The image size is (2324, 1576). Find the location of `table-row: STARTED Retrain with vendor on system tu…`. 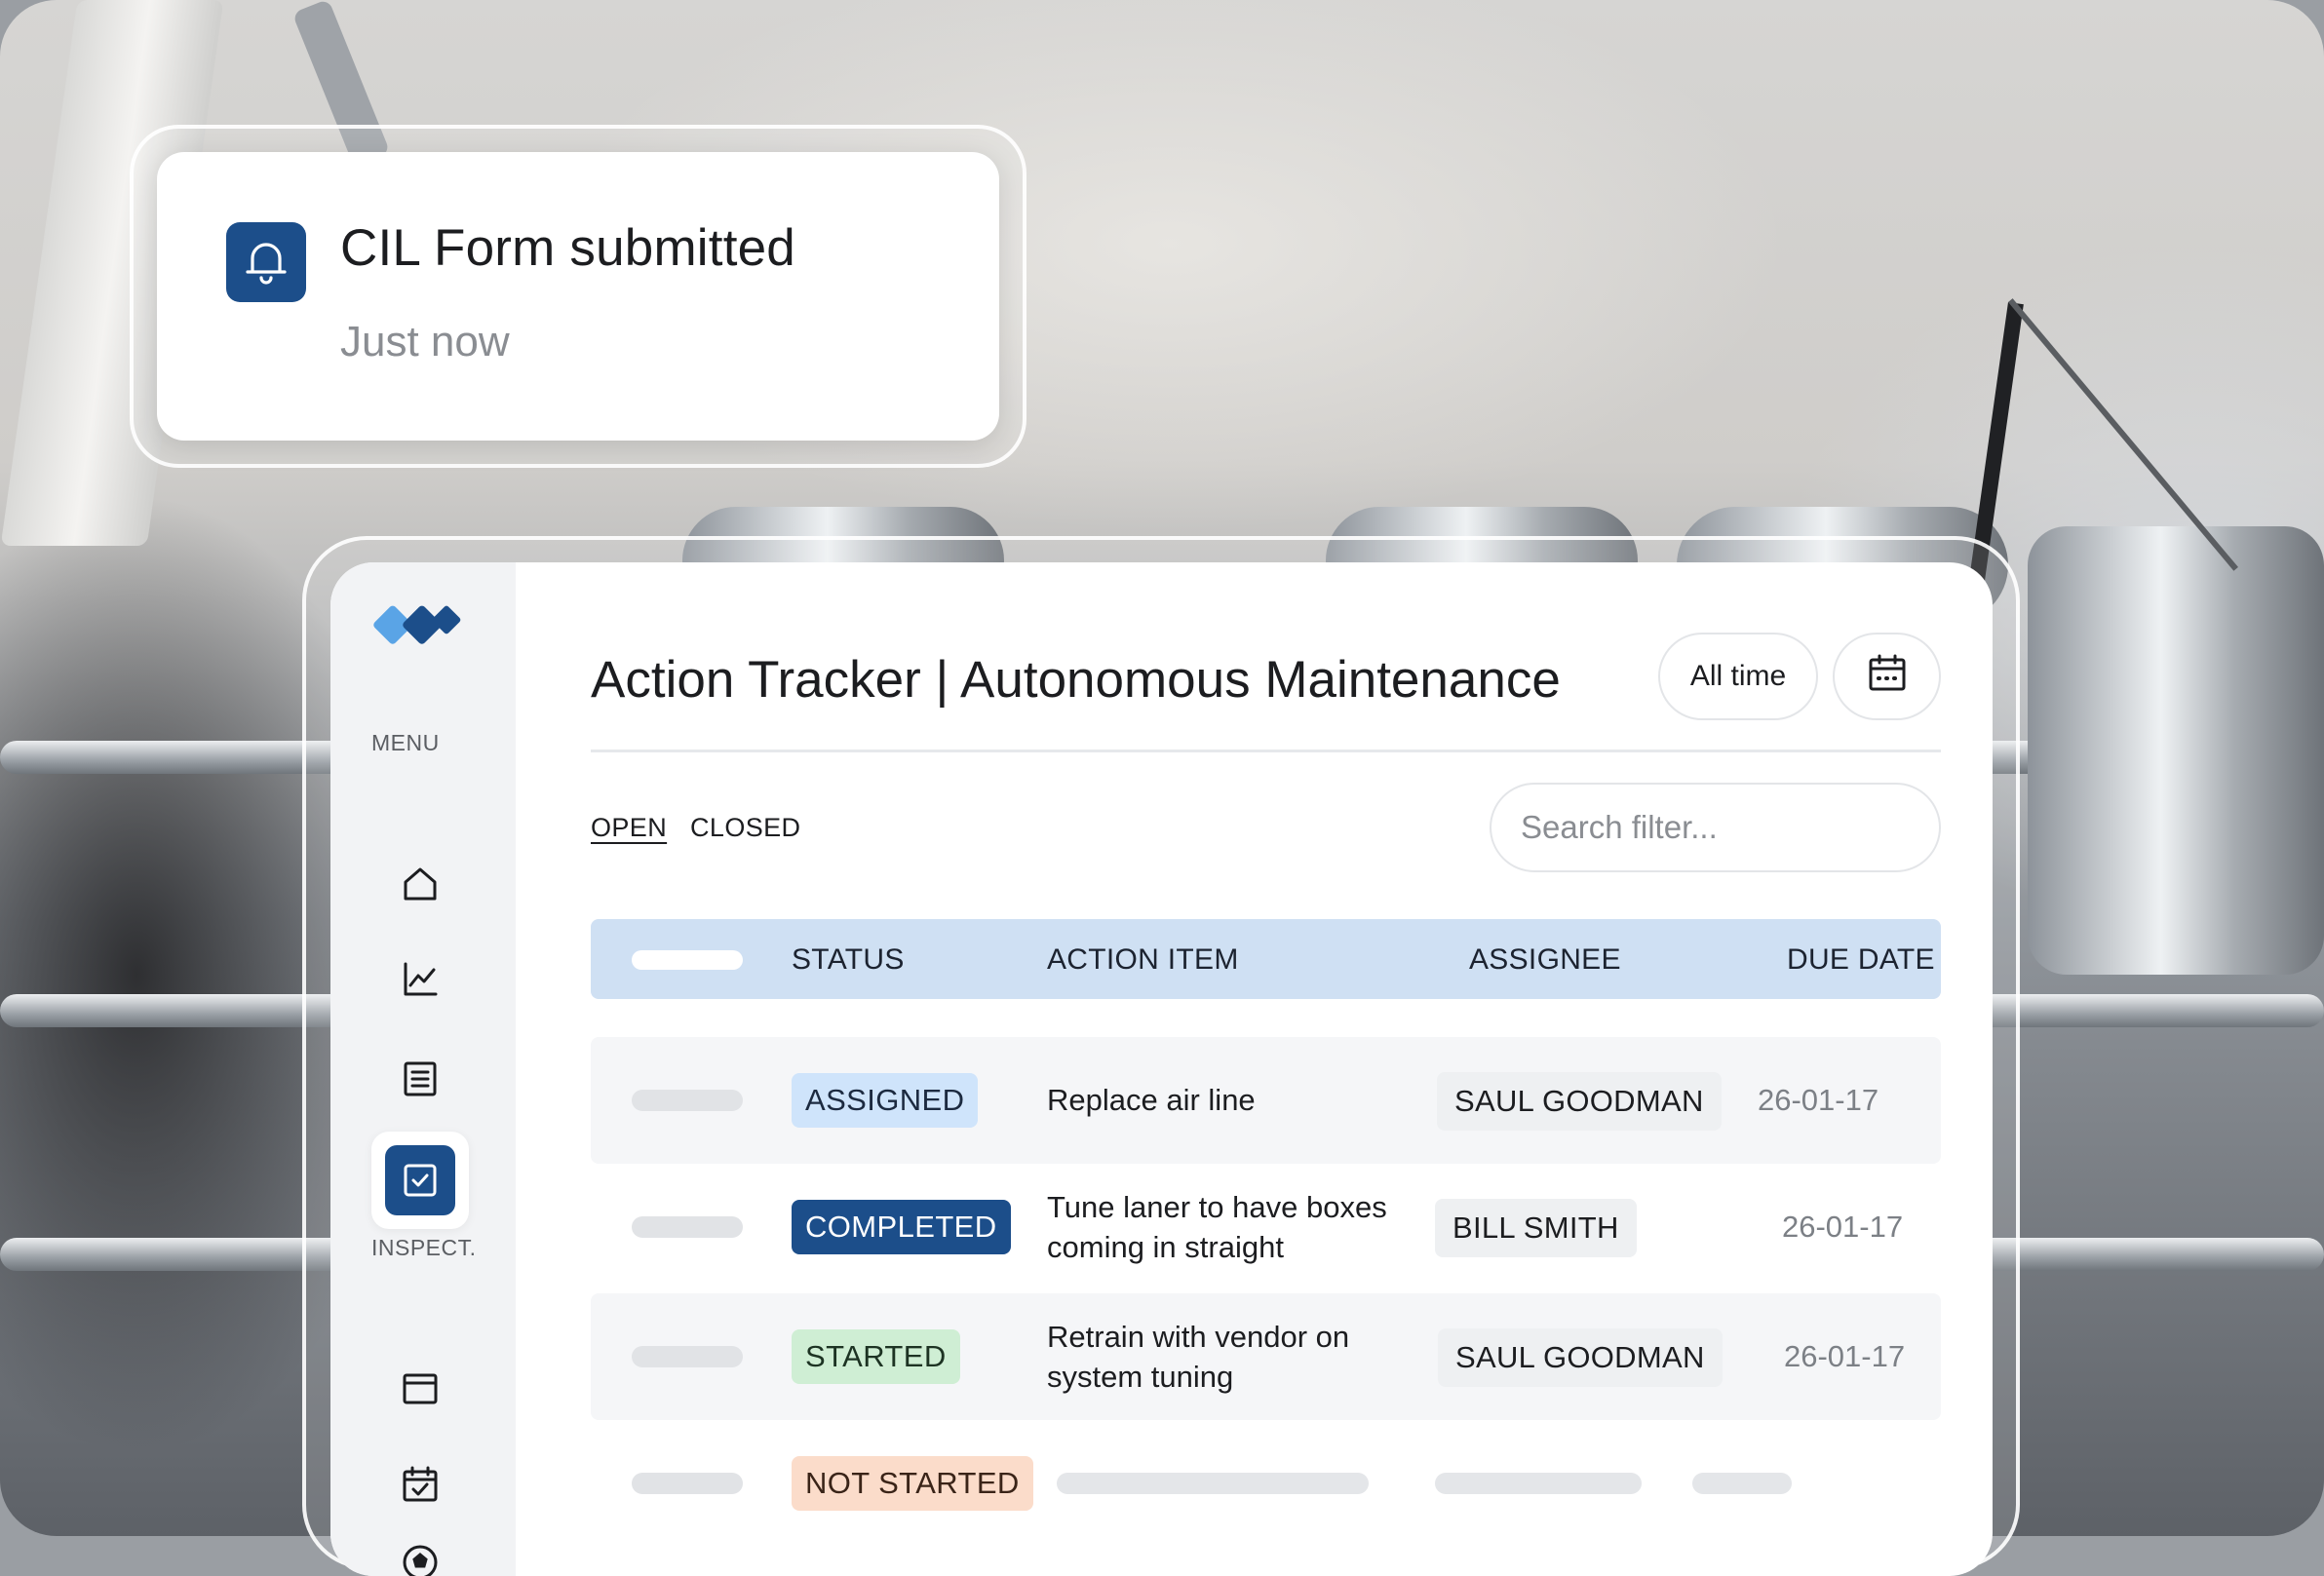

table-row: STARTED Retrain with vendor on system tu… is located at coordinates (1266, 1356).